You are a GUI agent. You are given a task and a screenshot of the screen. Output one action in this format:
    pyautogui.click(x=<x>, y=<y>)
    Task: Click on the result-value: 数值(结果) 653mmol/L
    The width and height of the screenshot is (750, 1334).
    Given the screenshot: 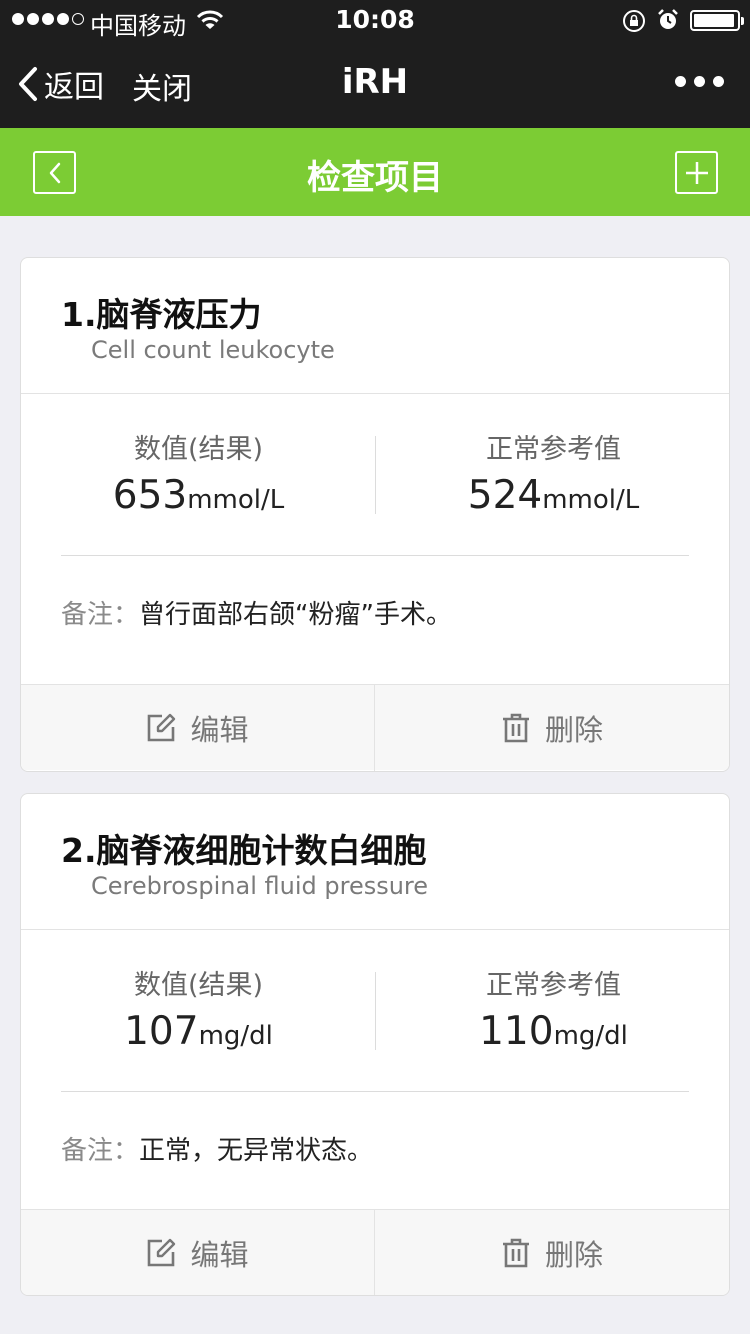 What is the action you would take?
    pyautogui.click(x=198, y=479)
    